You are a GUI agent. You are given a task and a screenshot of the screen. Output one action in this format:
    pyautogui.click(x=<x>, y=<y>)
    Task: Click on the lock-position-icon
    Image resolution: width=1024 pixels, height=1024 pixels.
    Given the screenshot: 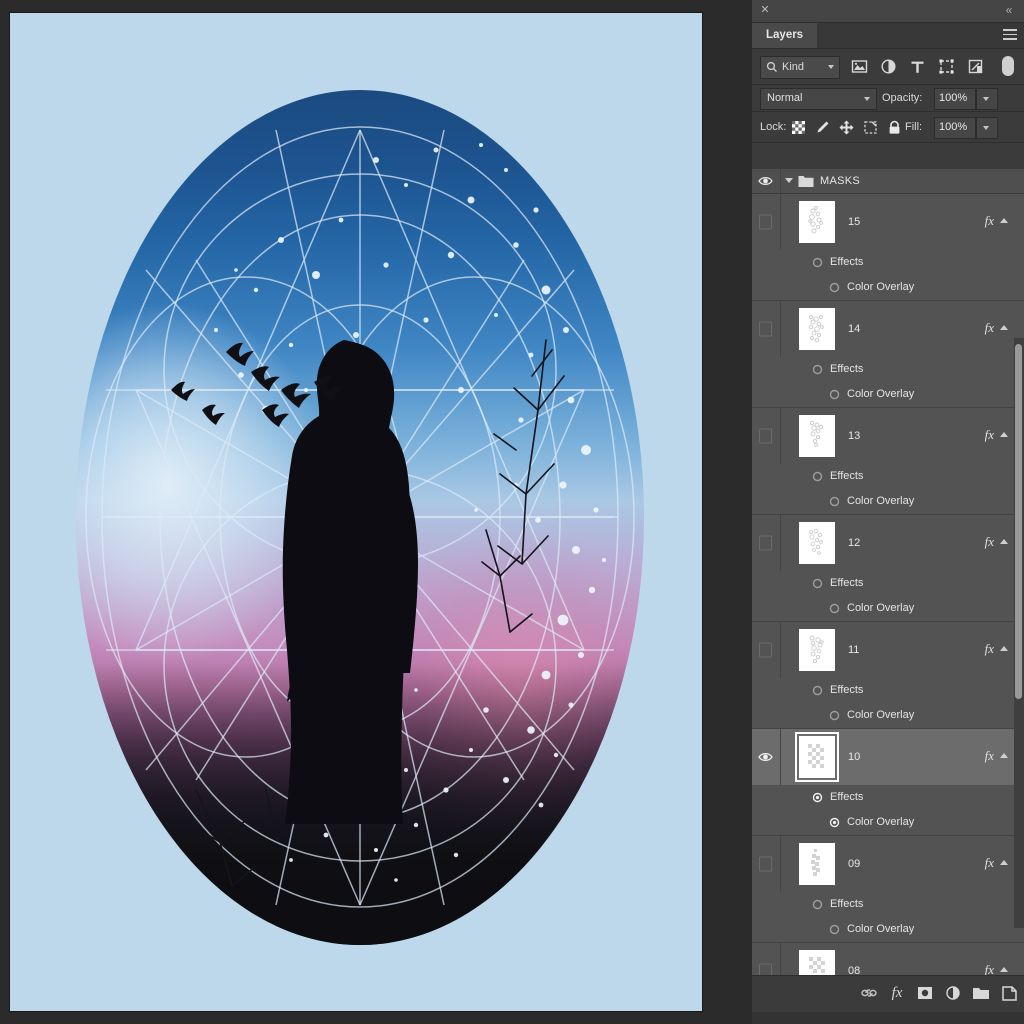 What is the action you would take?
    pyautogui.click(x=846, y=127)
    